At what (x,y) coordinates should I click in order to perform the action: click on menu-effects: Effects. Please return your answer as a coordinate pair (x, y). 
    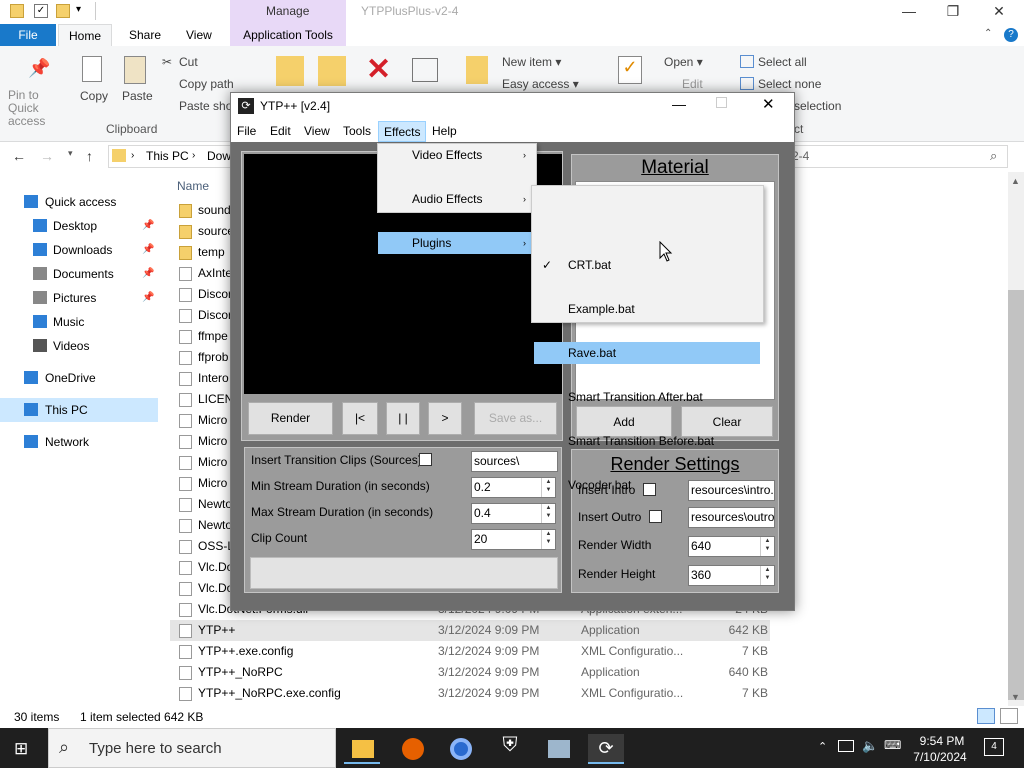
    Looking at the image, I should click on (402, 131).